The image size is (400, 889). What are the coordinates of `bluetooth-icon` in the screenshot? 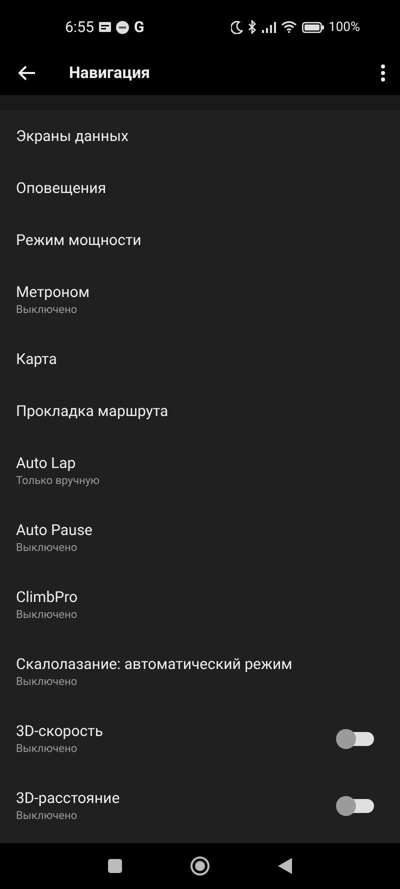 It's located at (252, 27).